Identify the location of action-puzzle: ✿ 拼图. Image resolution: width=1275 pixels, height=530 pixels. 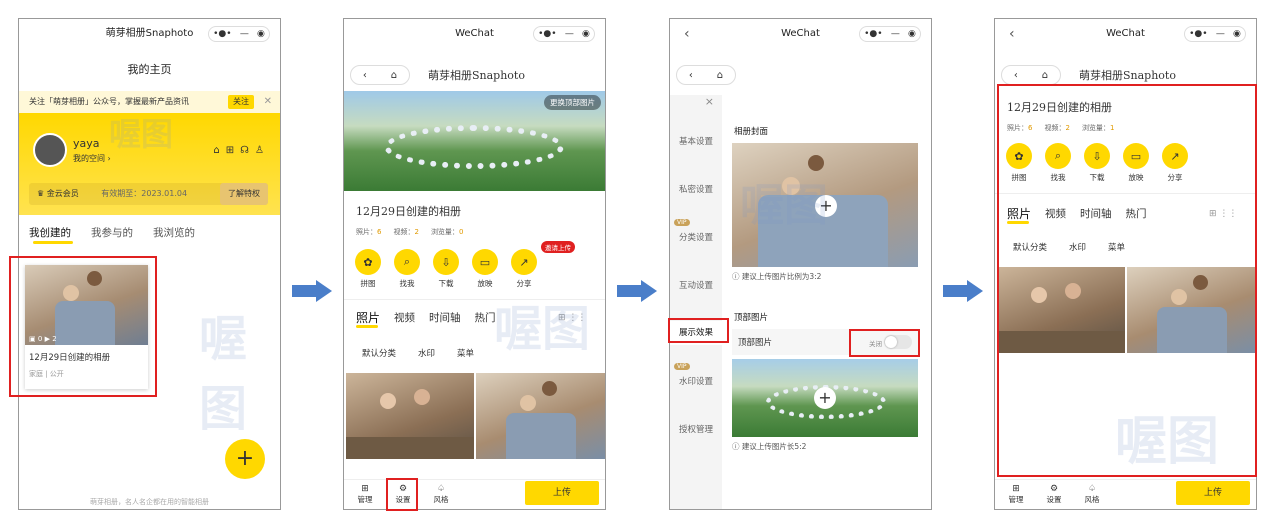
(368, 269).